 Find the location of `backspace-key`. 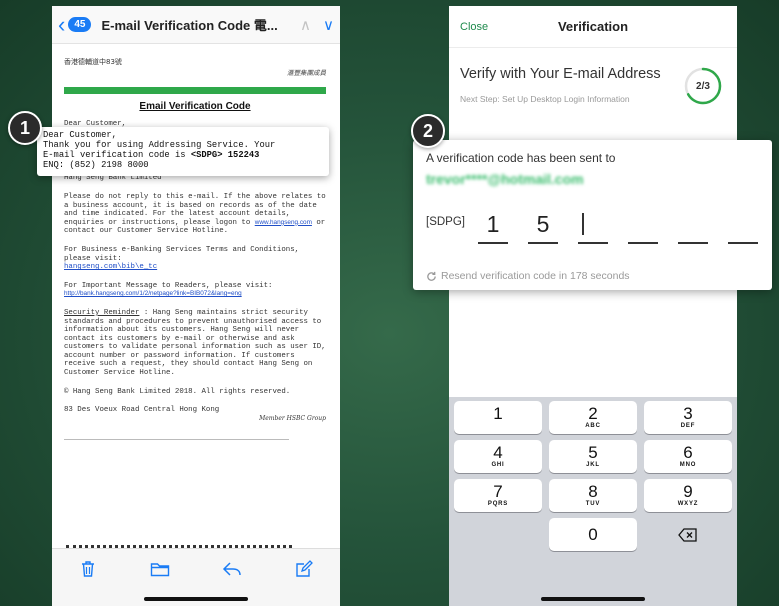

backspace-key is located at coordinates (688, 534).